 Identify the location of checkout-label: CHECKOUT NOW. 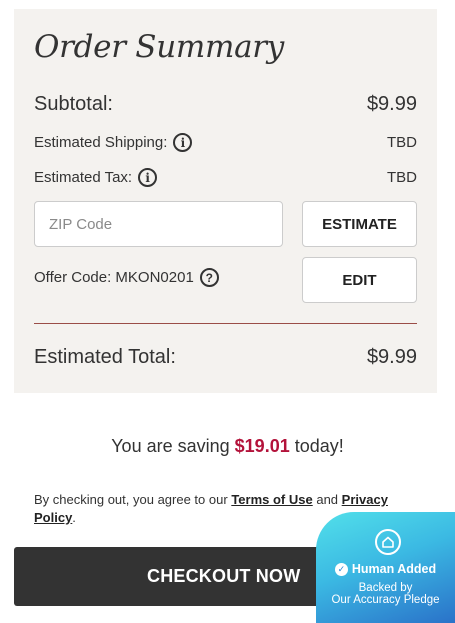
(224, 576).